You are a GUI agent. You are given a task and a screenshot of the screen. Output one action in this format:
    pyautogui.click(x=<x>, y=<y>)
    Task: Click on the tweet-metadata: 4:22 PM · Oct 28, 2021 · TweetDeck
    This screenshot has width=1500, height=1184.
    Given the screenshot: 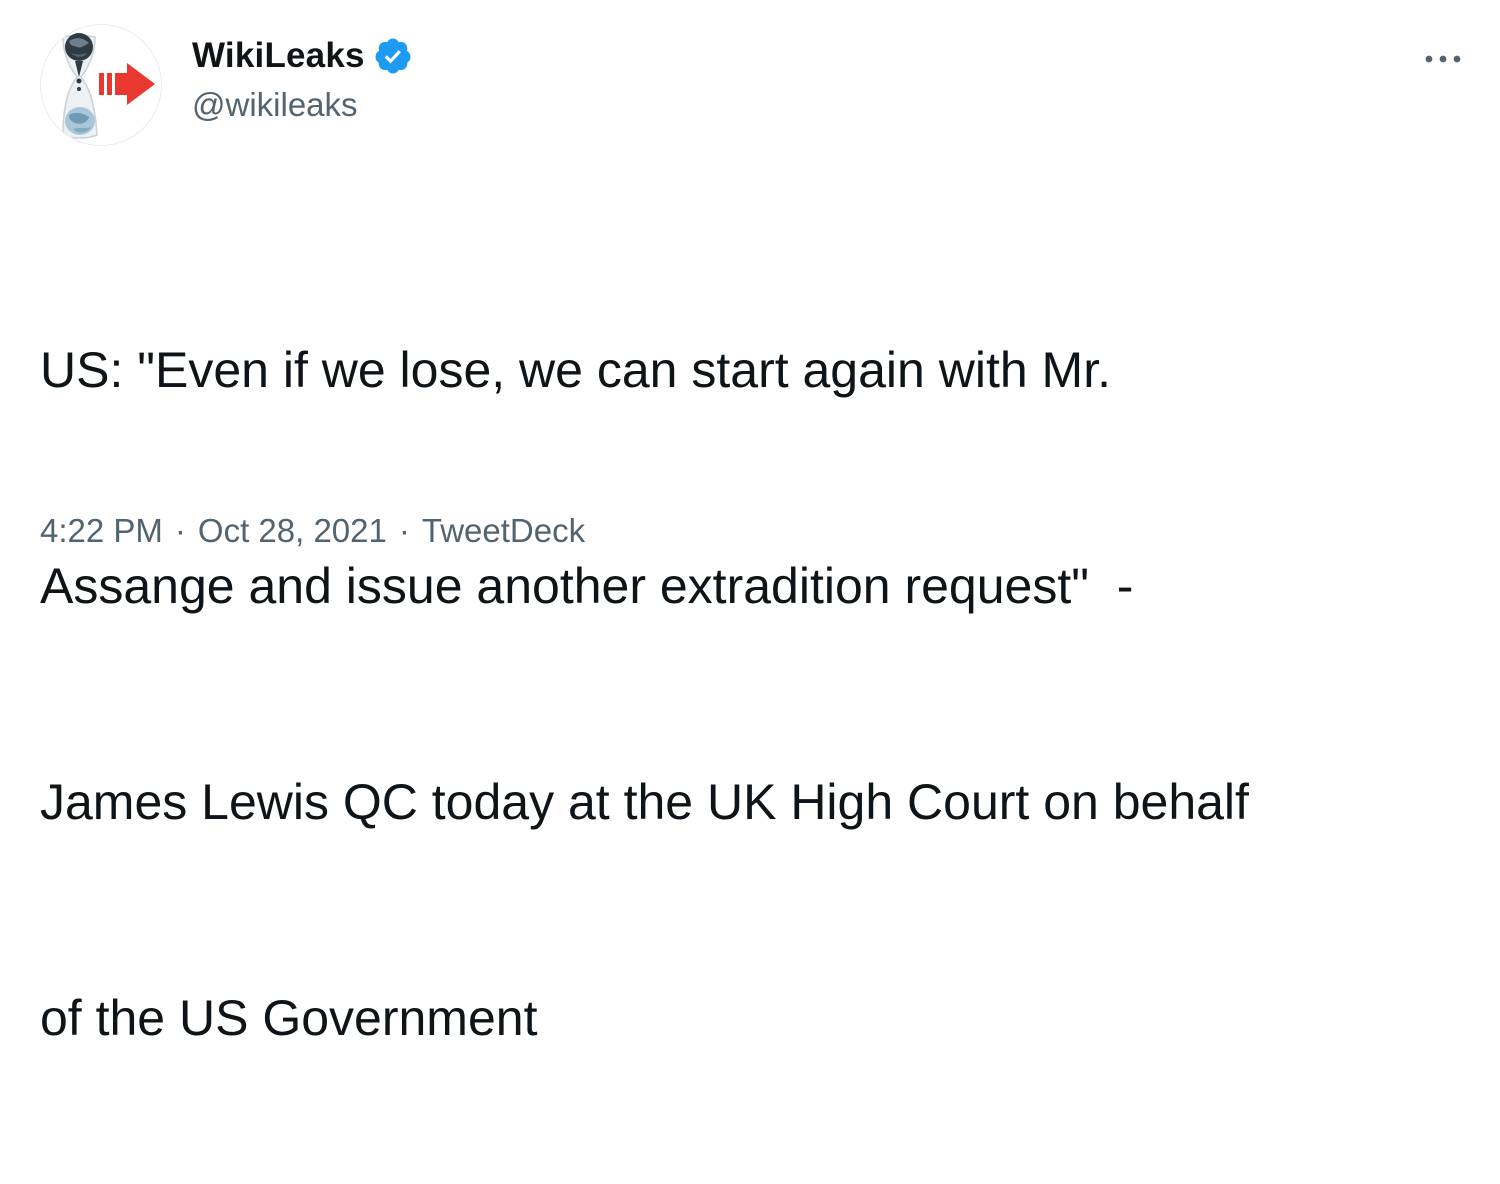 What is the action you would take?
    pyautogui.click(x=312, y=531)
    